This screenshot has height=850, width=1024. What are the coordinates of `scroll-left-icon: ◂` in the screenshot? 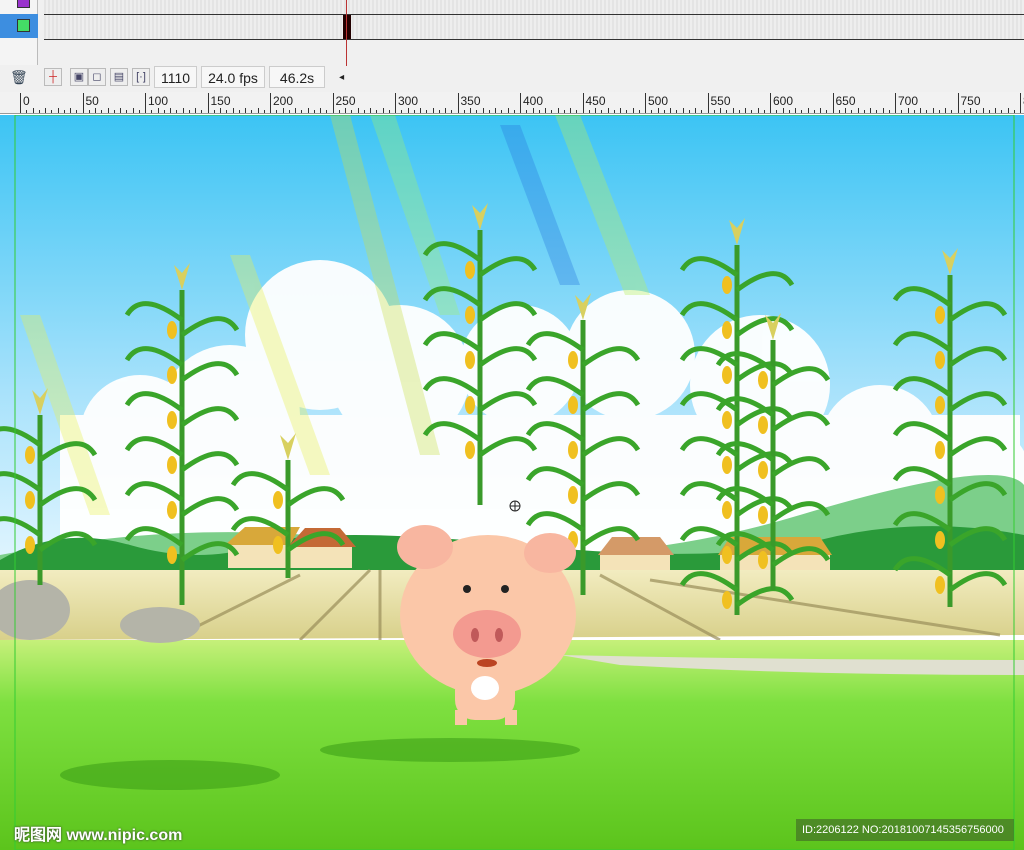 It's located at (341, 77).